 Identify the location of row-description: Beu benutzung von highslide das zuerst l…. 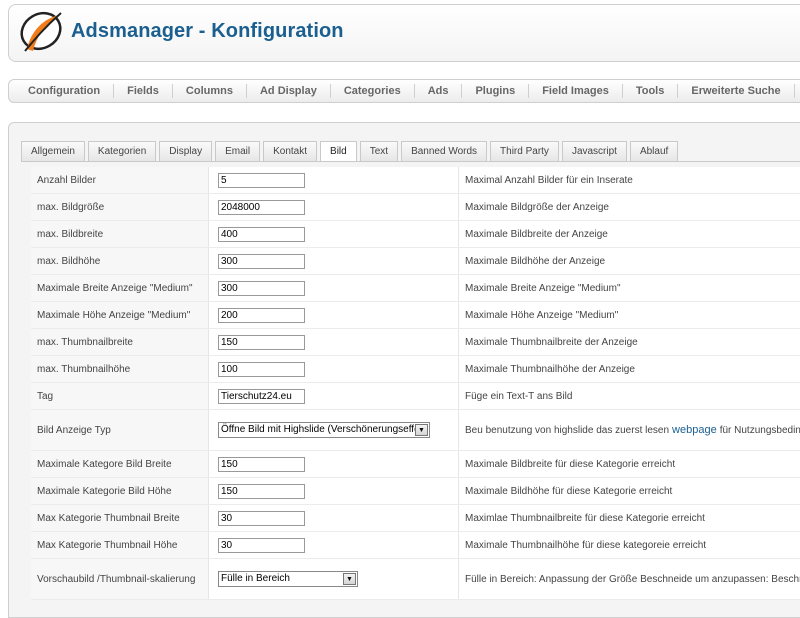
(629, 430).